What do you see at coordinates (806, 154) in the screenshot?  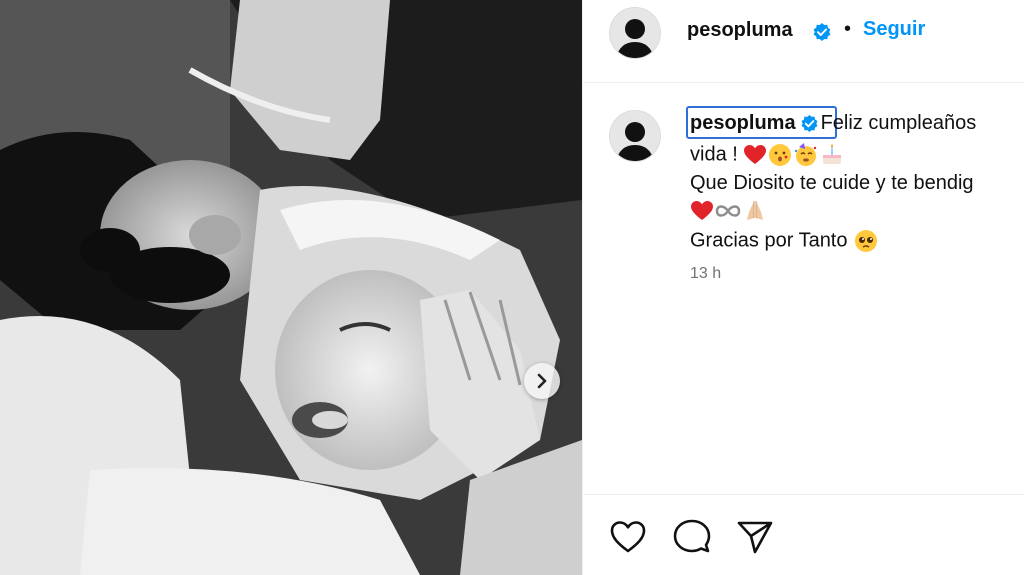 I see `partying-face-icon` at bounding box center [806, 154].